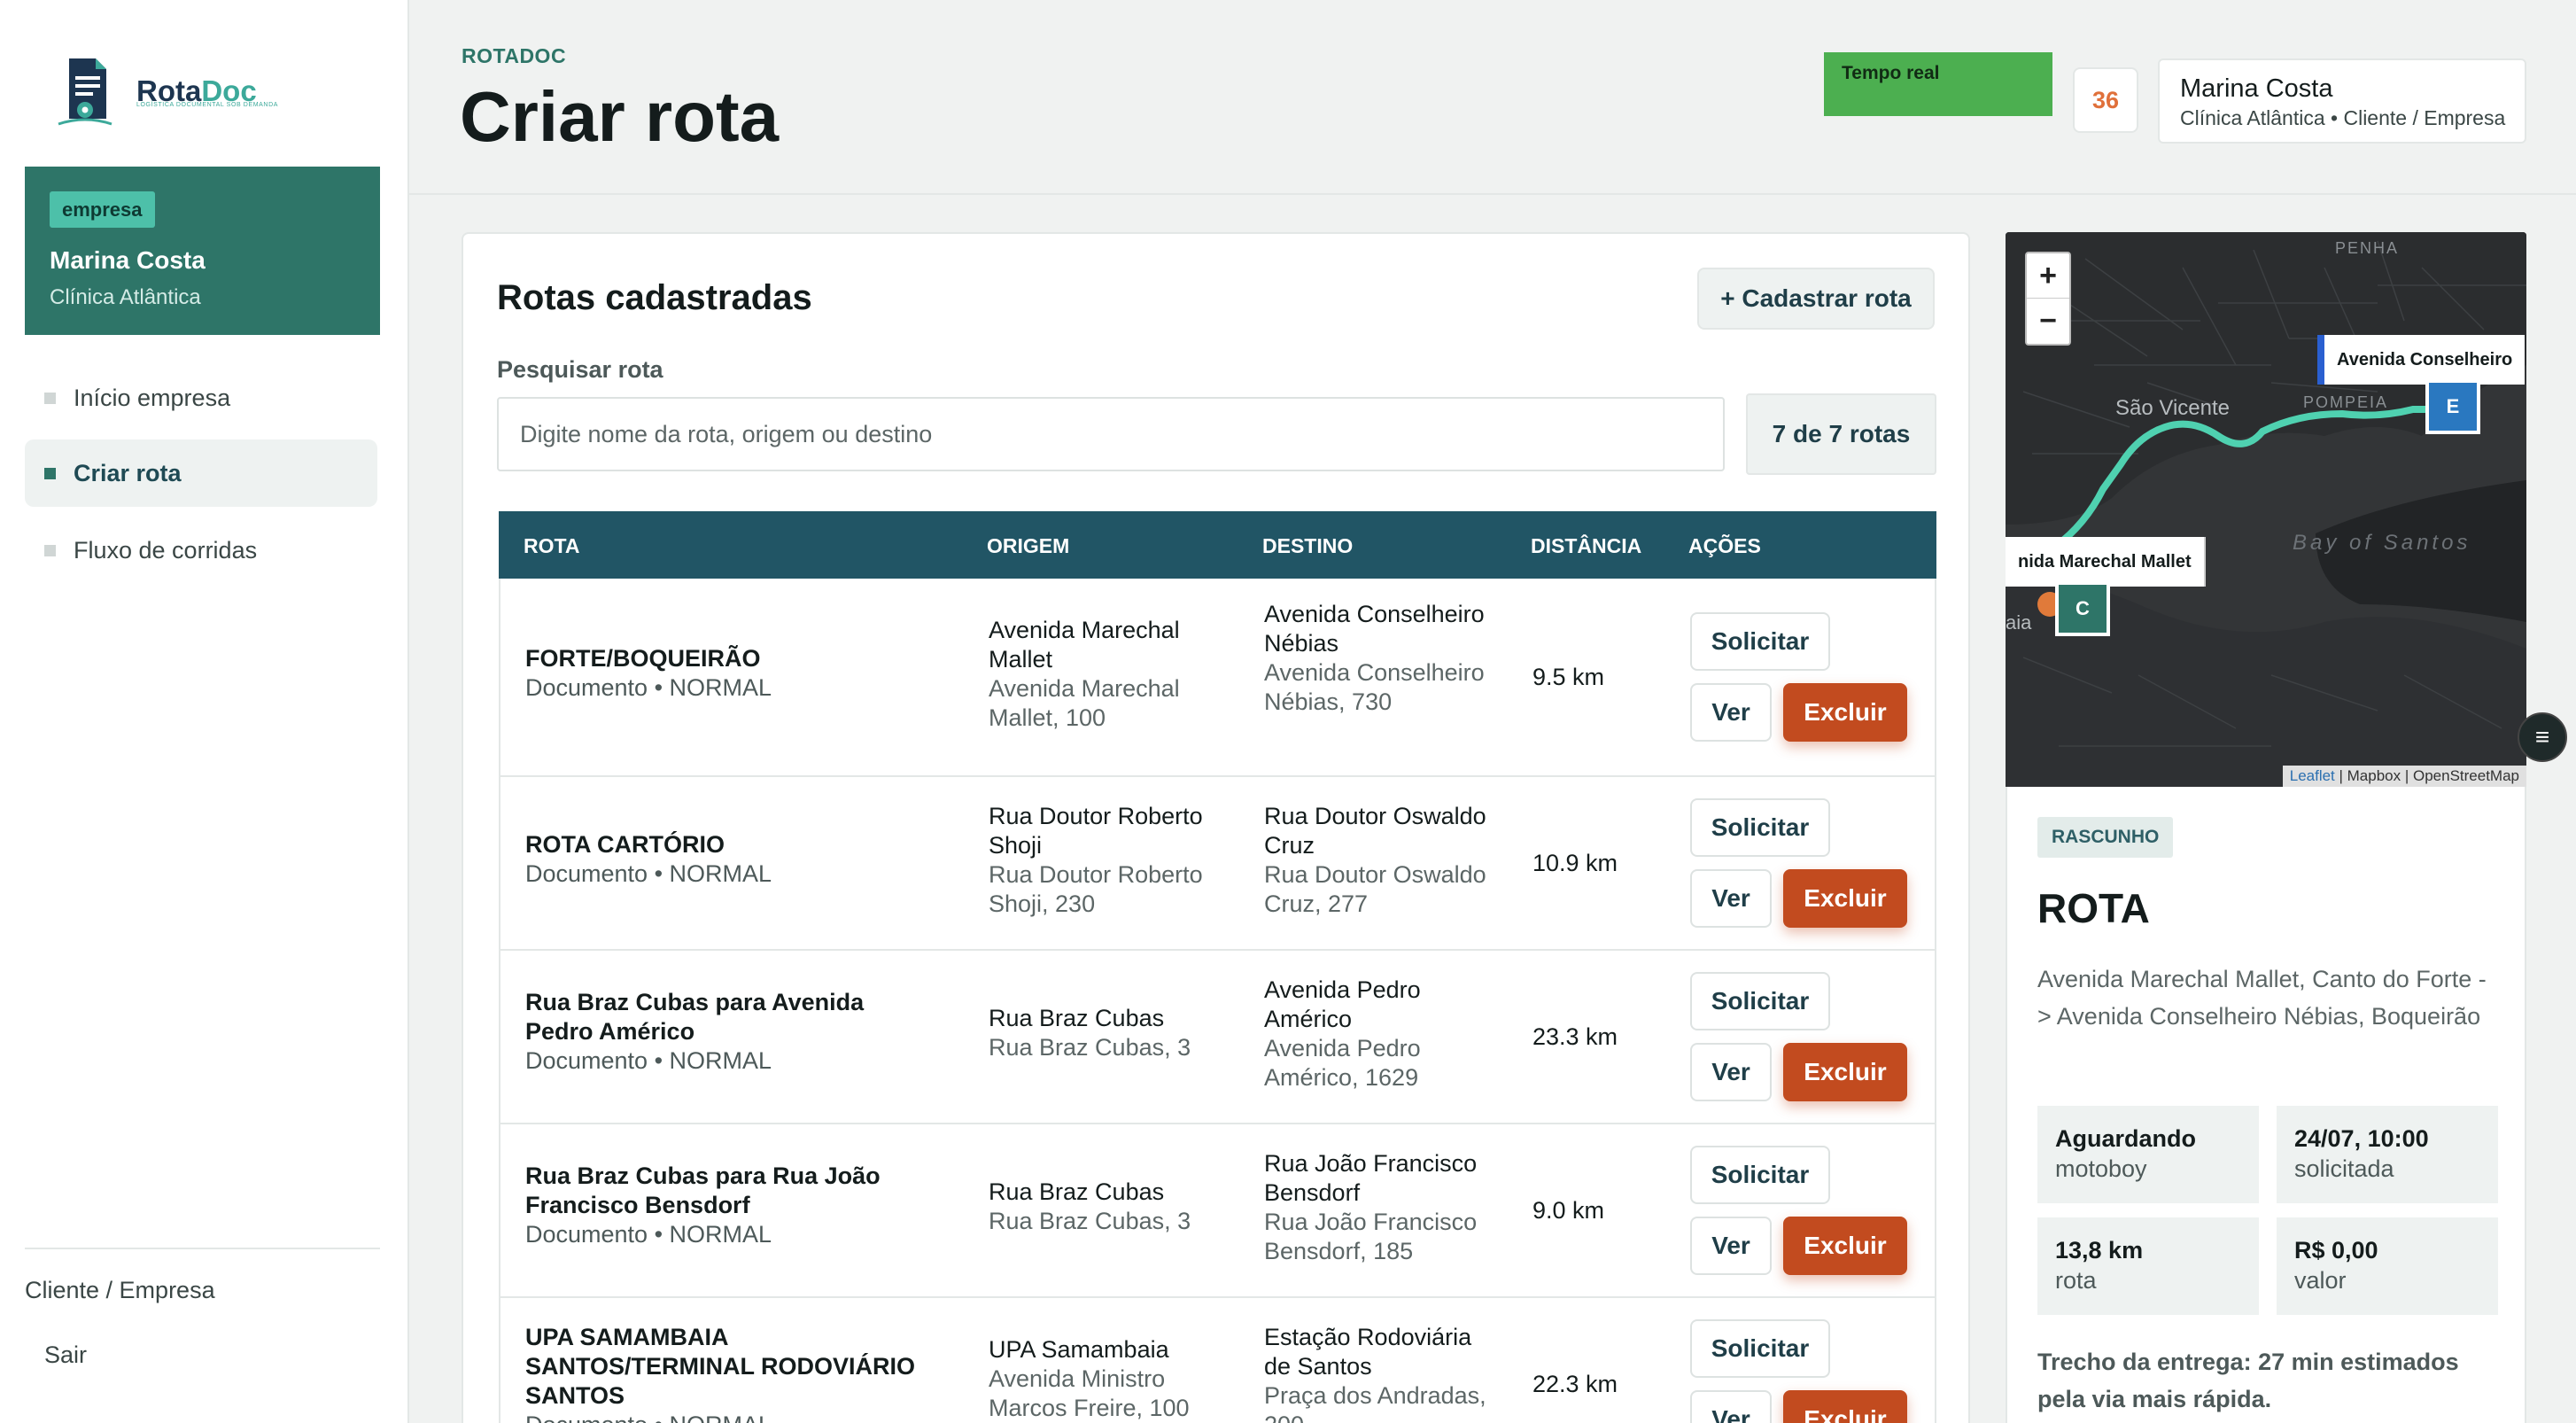  What do you see at coordinates (625, 844) in the screenshot?
I see `route-name: ROTA CARTÓRIO` at bounding box center [625, 844].